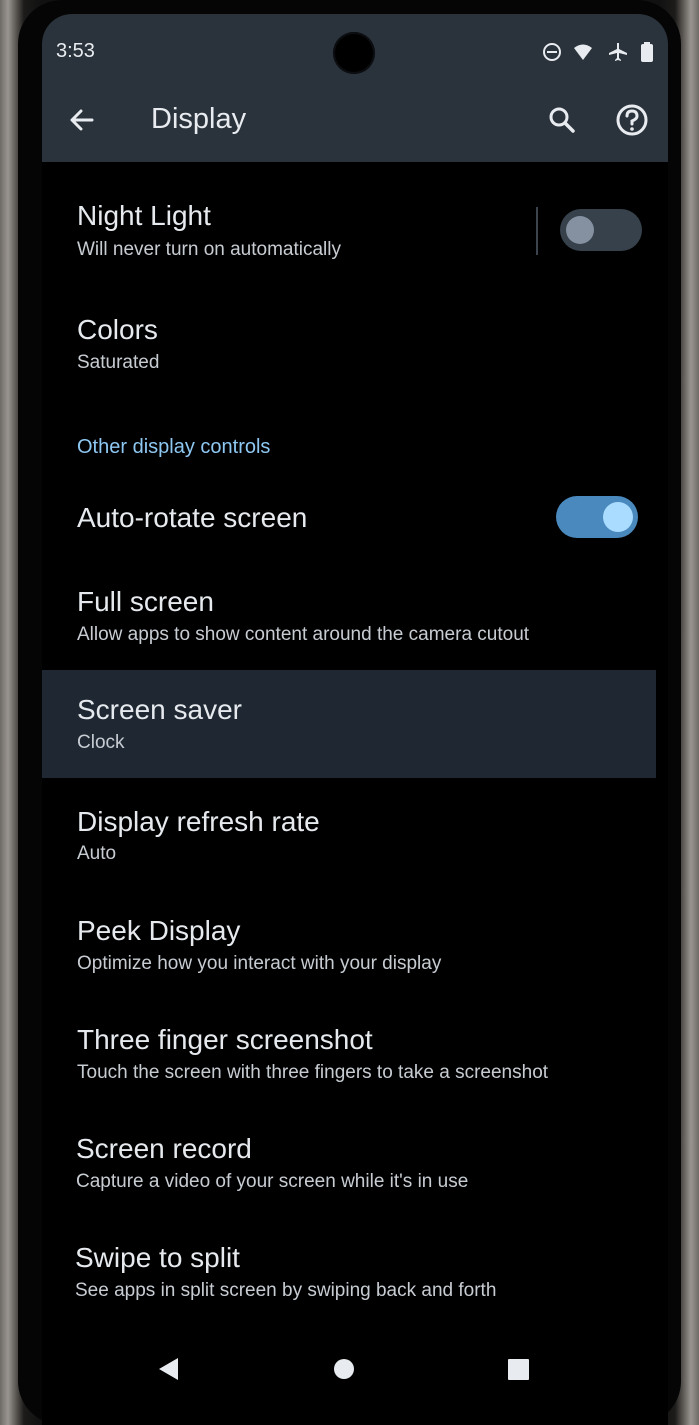 The width and height of the screenshot is (699, 1425). I want to click on camera-cutout, so click(354, 53).